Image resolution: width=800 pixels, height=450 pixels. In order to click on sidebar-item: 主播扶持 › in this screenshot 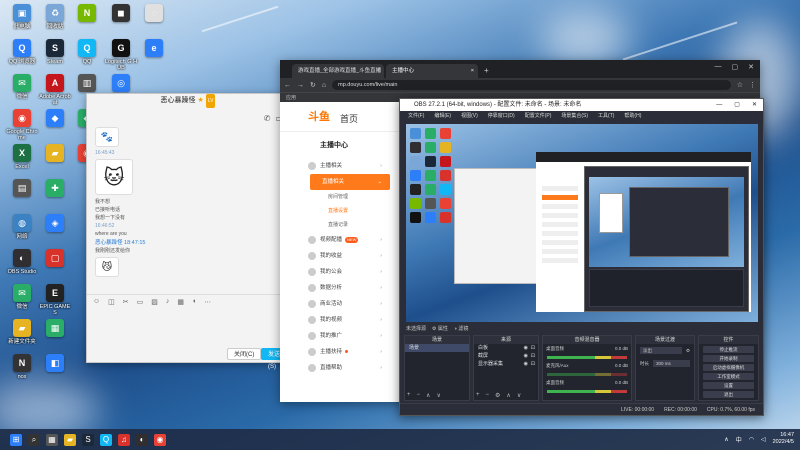, I will do `click(335, 352)`.